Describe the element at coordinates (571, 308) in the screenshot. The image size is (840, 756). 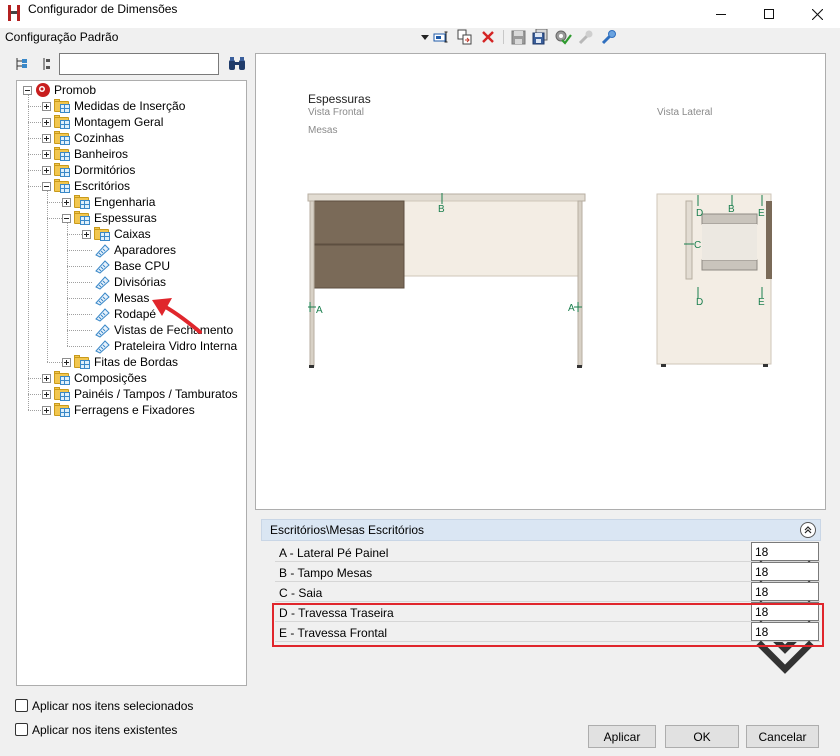
I see `dim-a-right: A` at that location.